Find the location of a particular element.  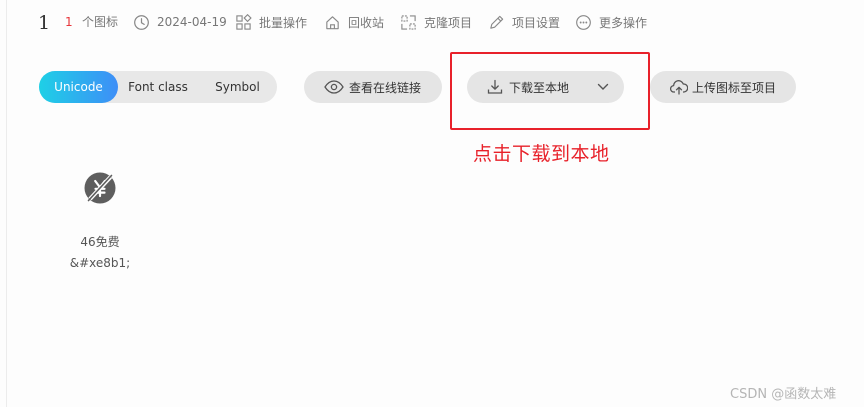

recycle-bin-label: 回收站 is located at coordinates (366, 22).